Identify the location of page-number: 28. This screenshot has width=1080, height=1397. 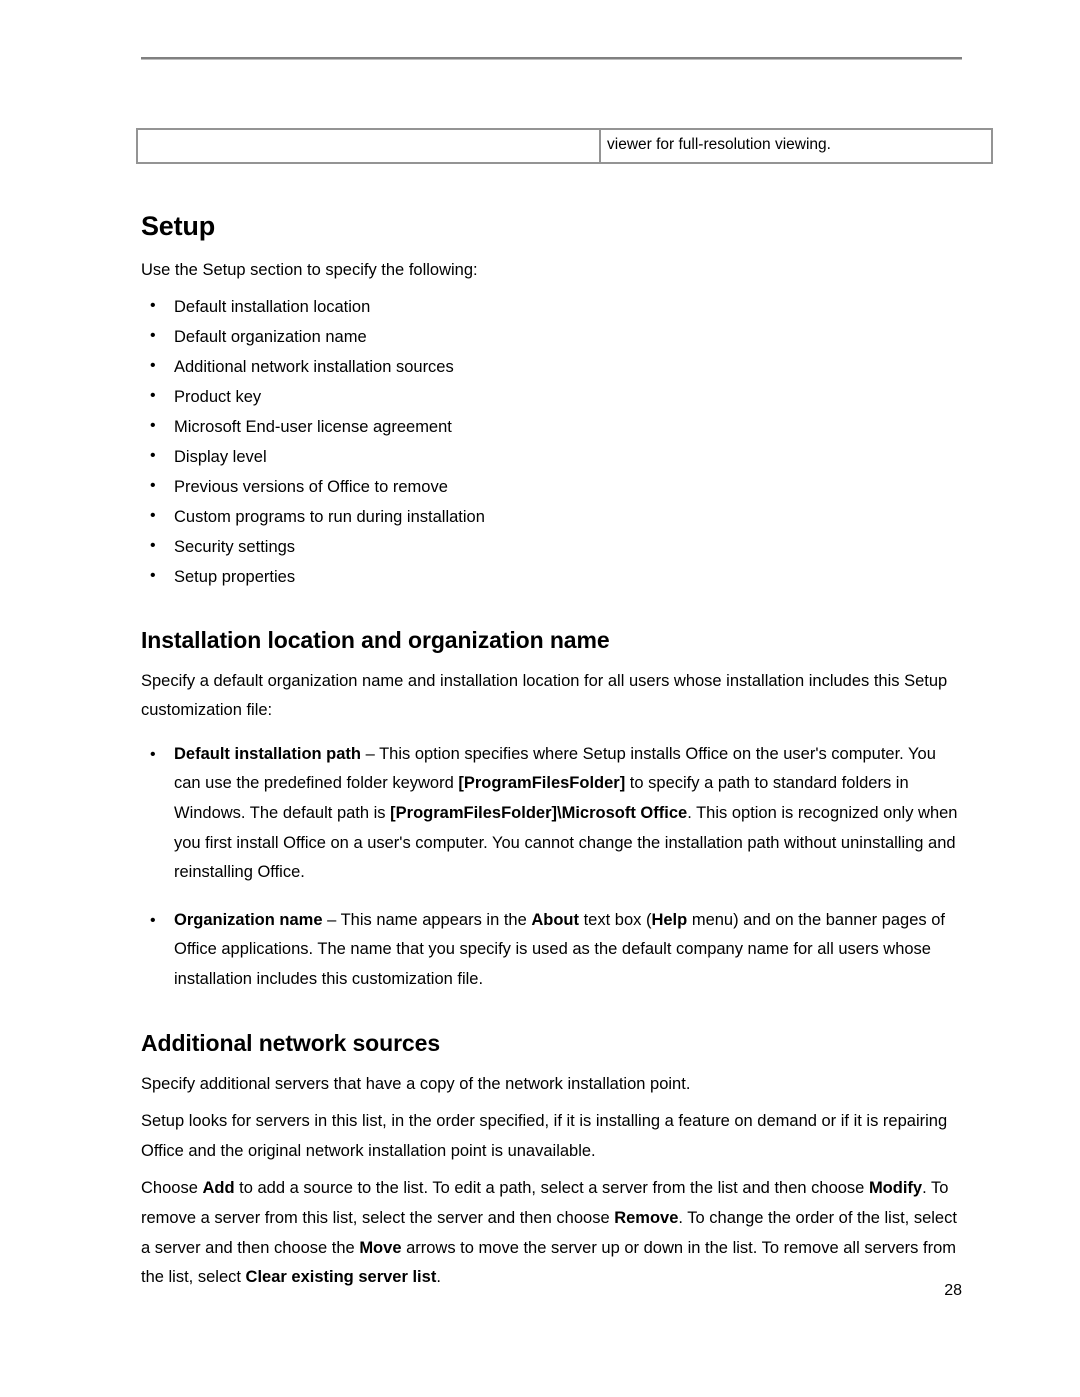
(953, 1290).